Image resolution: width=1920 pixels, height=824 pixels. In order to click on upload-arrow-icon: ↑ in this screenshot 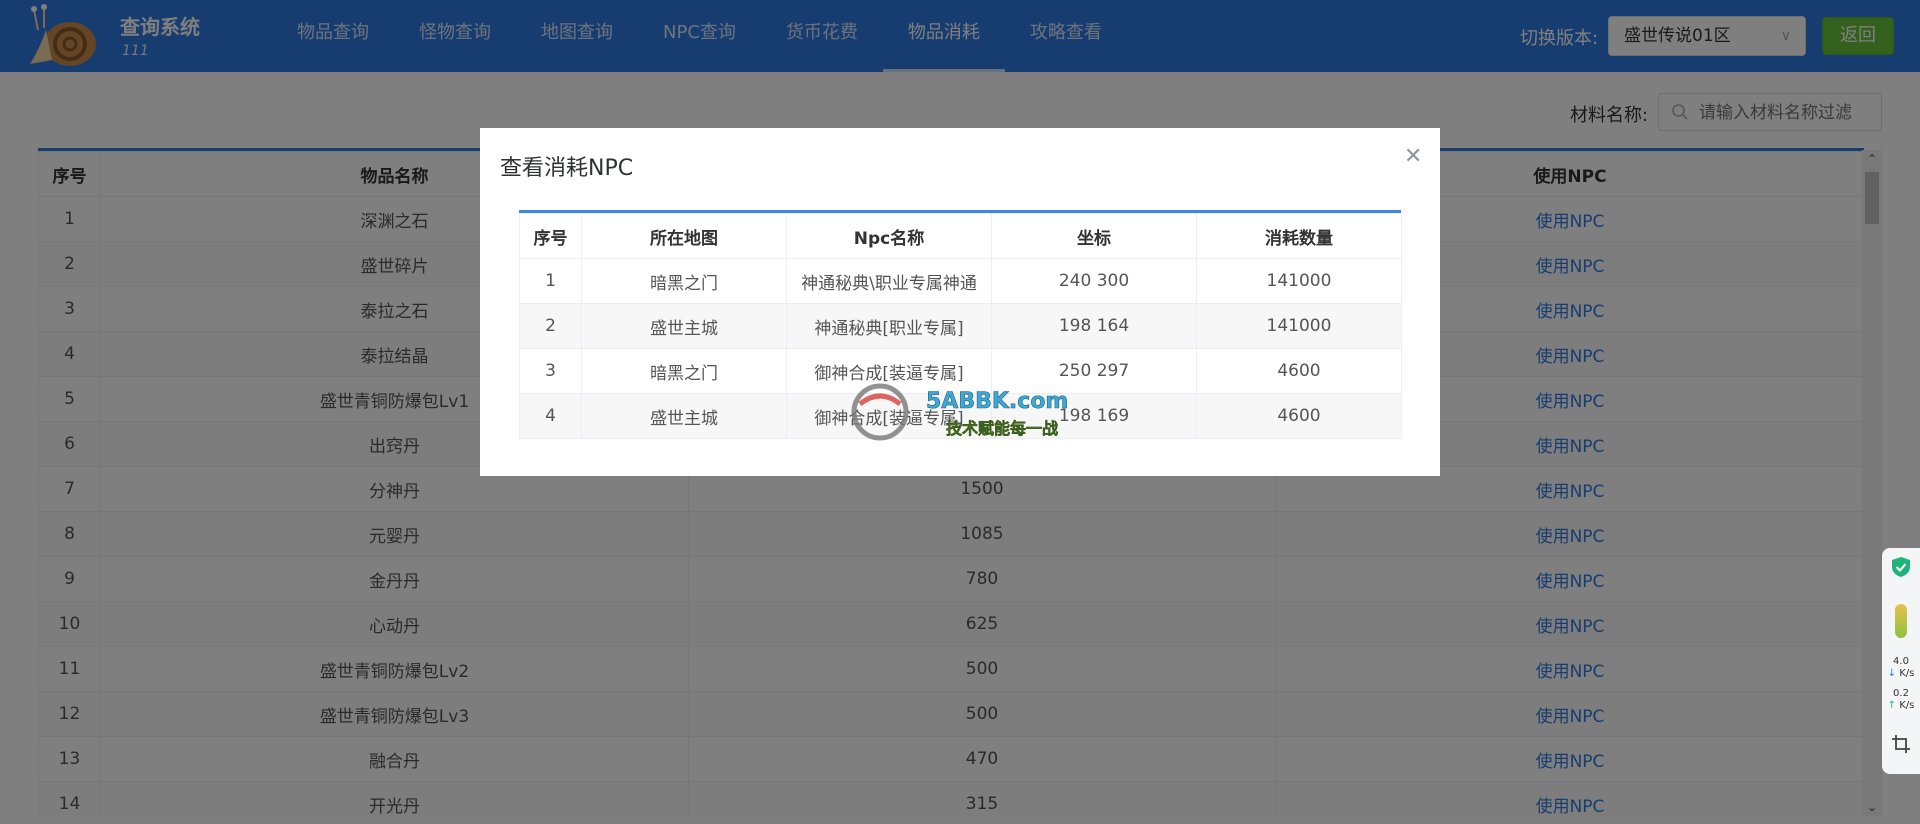, I will do `click(1892, 705)`.